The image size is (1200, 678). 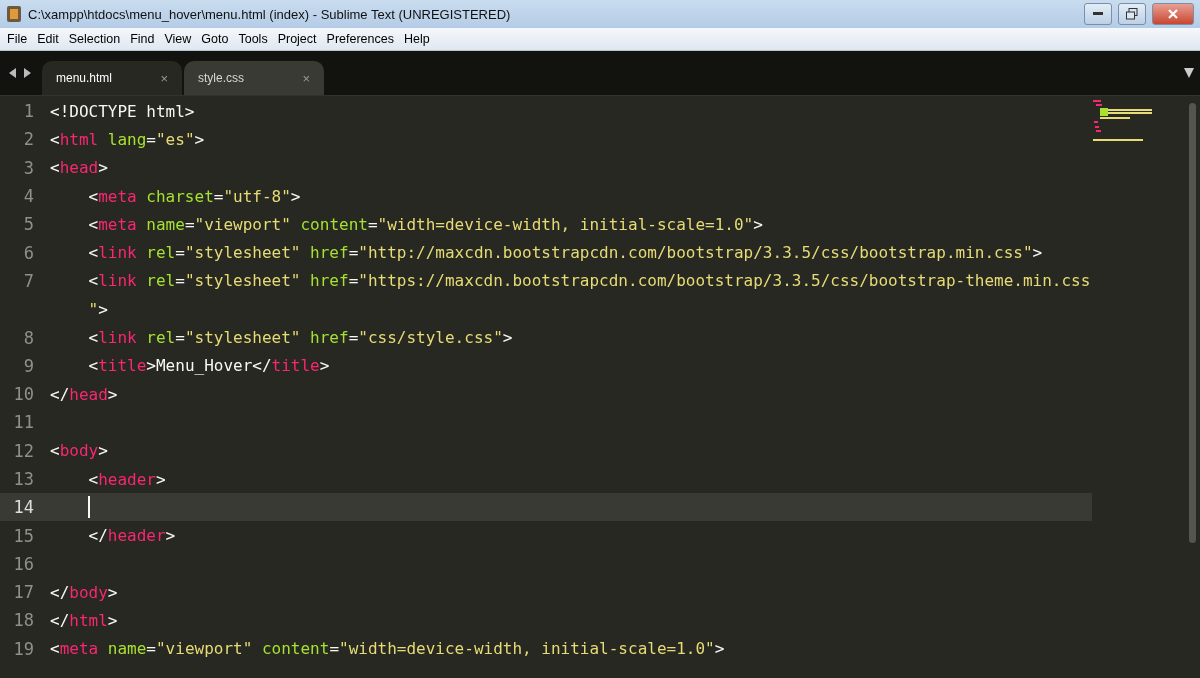 What do you see at coordinates (360, 39) in the screenshot?
I see `menu-item: Preferences` at bounding box center [360, 39].